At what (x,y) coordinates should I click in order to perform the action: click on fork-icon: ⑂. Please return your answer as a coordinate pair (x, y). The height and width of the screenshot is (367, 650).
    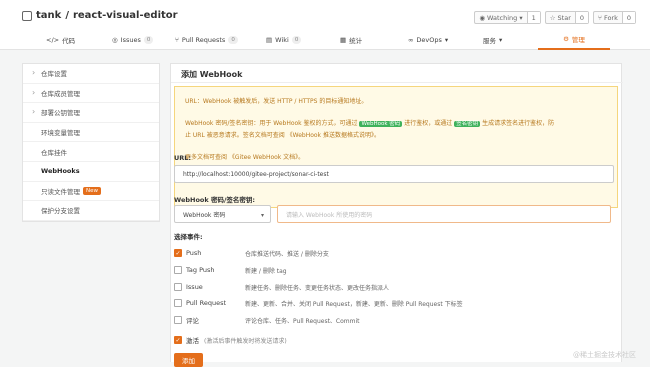
    Looking at the image, I should click on (600, 18).